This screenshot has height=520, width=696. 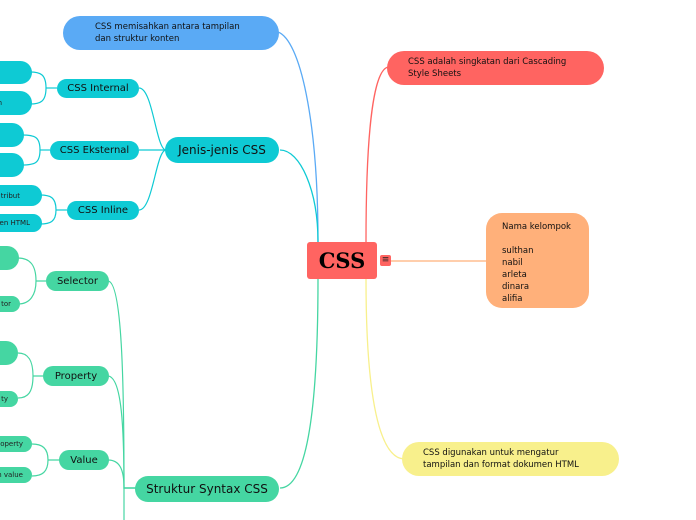 I want to click on node-css-inline: CSS Inline, so click(x=103, y=210).